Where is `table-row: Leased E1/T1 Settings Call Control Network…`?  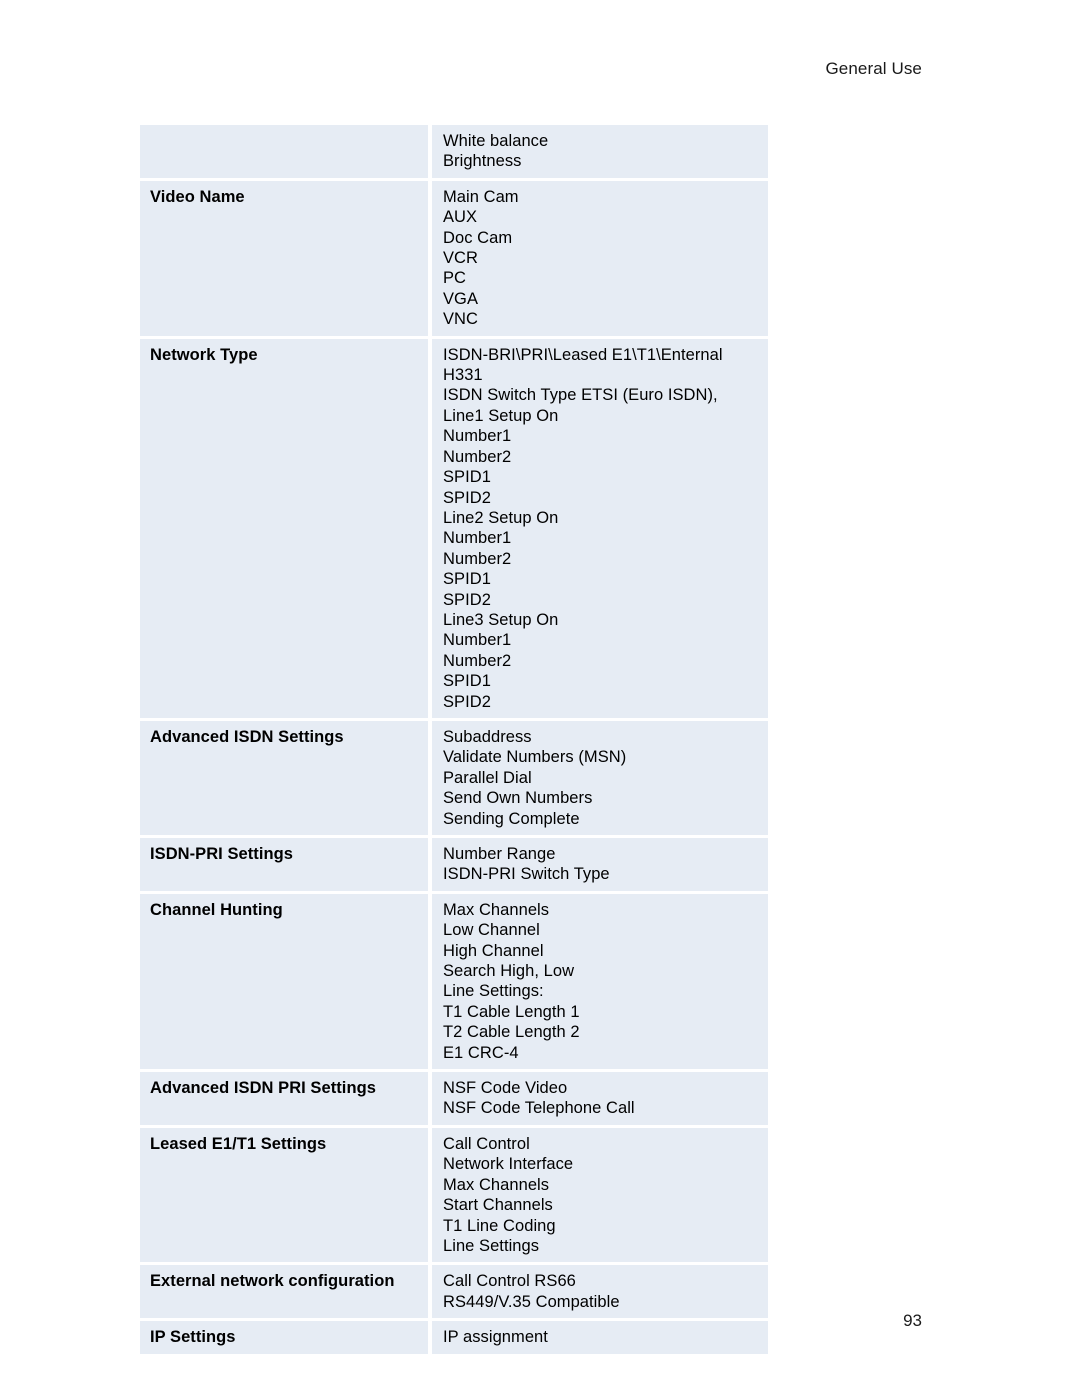 table-row: Leased E1/T1 Settings Call Control Network… is located at coordinates (454, 1195).